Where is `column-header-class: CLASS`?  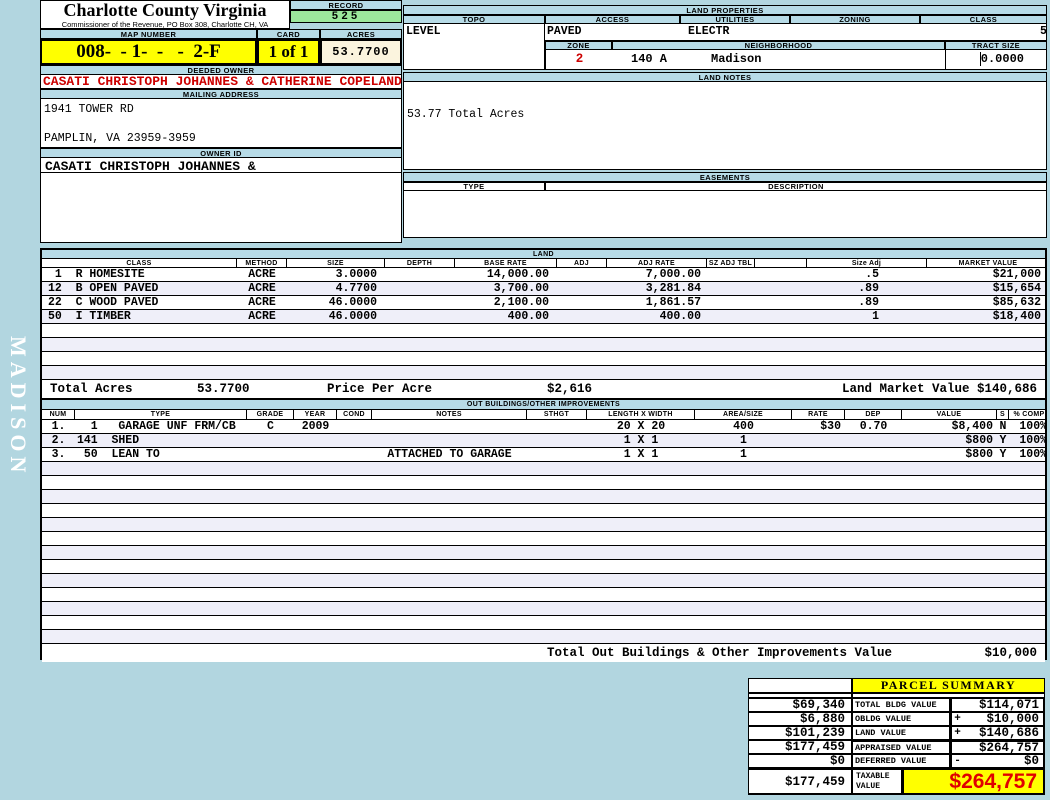 column-header-class: CLASS is located at coordinates (139, 263).